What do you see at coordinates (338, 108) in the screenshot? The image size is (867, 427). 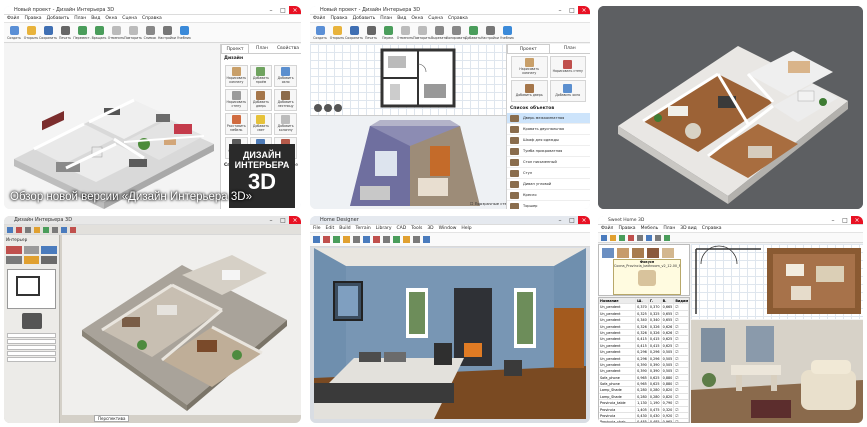 I see `zoom-fit-icon` at bounding box center [338, 108].